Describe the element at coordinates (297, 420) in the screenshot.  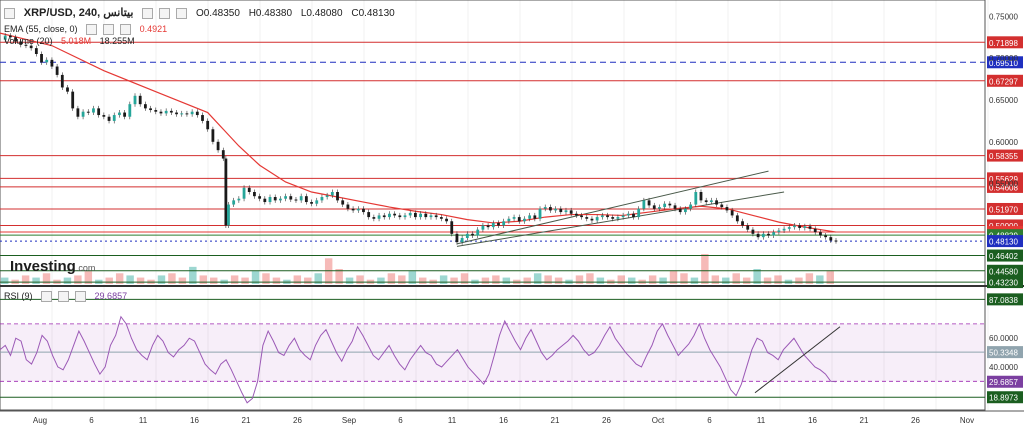
I see `time-tick-label: 26` at that location.